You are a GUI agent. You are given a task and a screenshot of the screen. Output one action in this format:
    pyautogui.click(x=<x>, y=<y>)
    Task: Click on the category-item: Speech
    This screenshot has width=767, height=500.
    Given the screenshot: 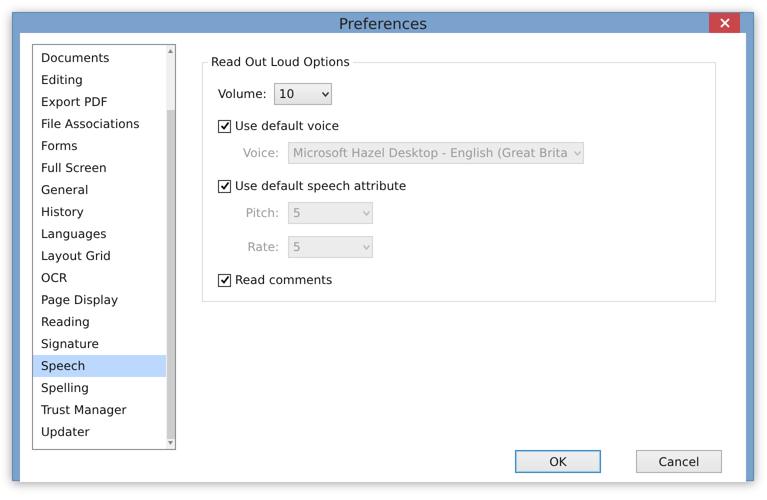 What is the action you would take?
    pyautogui.click(x=99, y=366)
    